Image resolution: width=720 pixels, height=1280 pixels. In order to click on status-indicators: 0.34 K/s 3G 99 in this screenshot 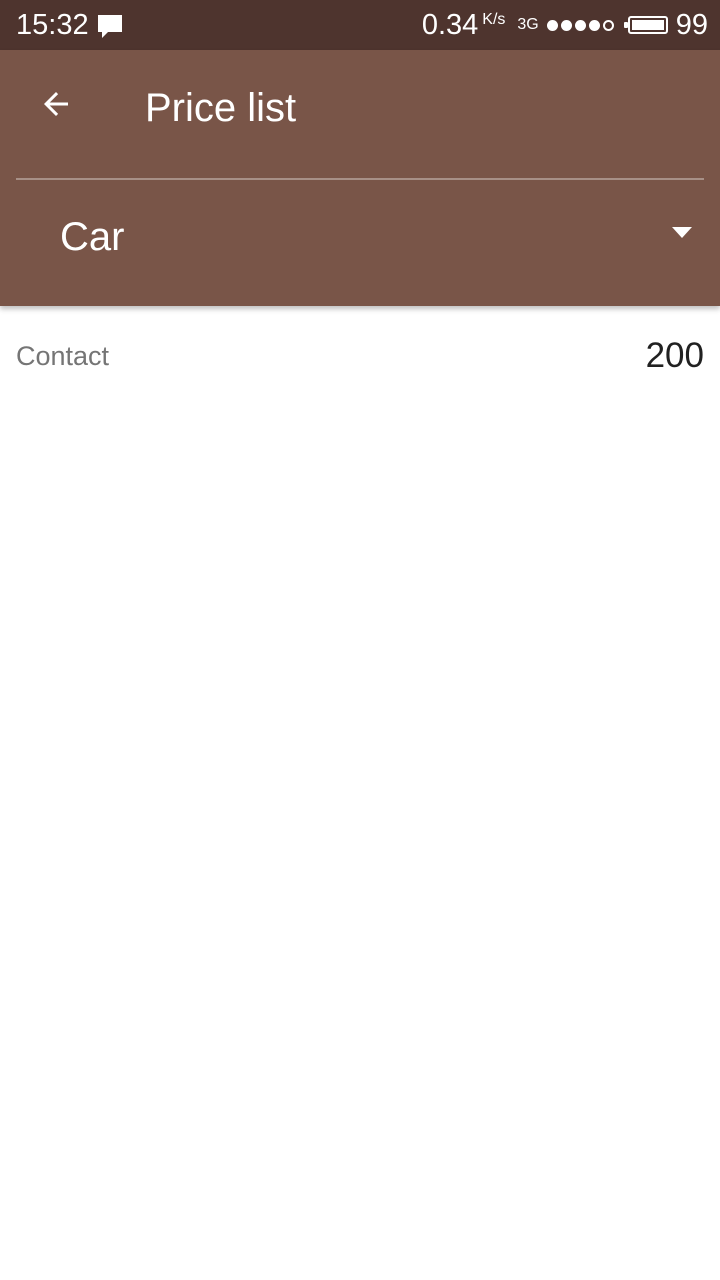, I will do `click(565, 25)`.